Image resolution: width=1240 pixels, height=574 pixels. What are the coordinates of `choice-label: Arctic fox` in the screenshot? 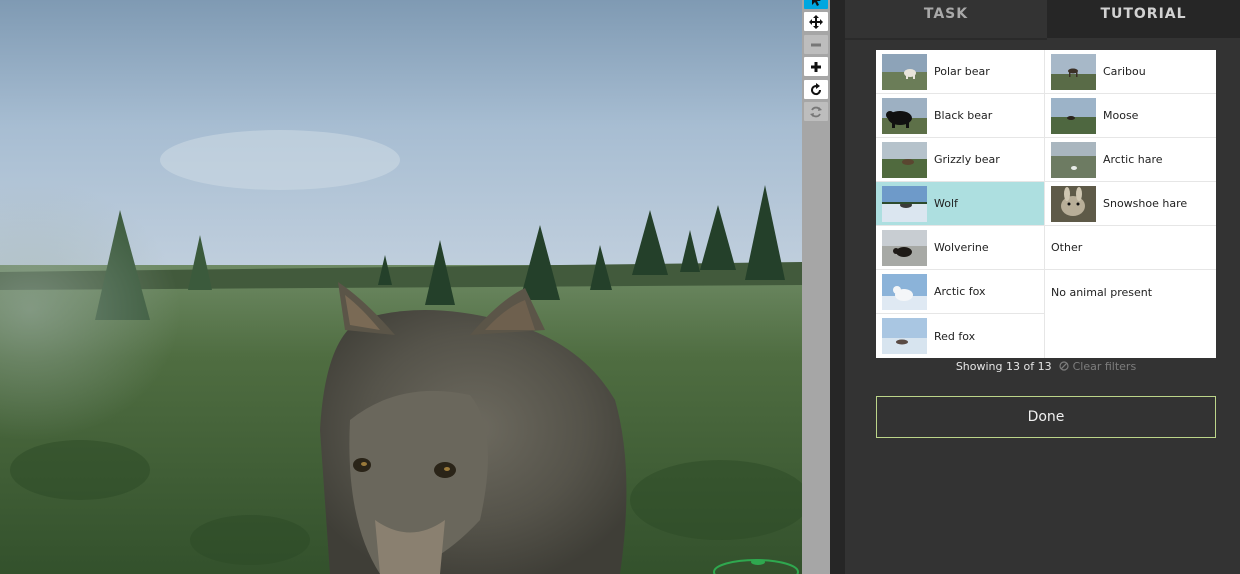 It's located at (960, 291).